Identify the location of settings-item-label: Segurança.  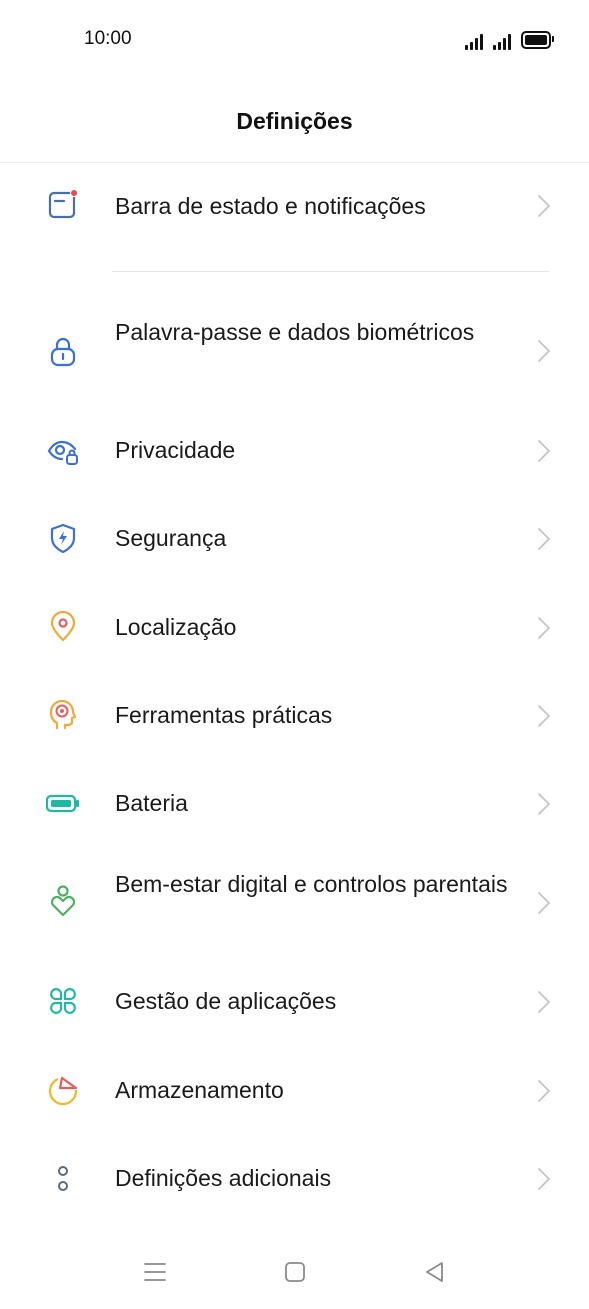
(171, 538).